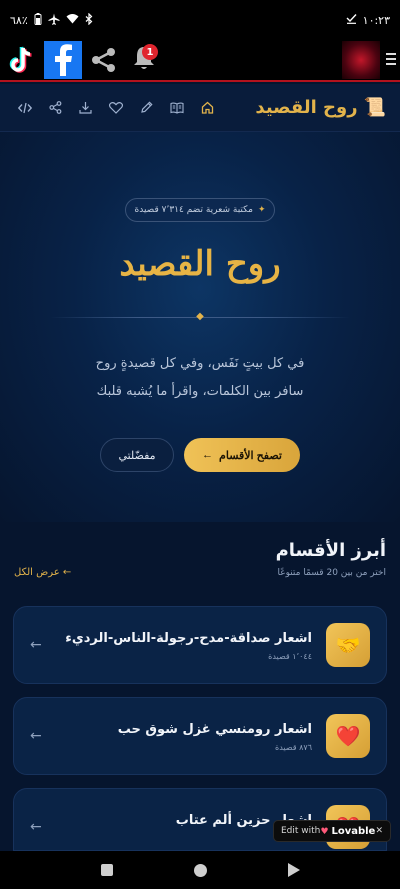  What do you see at coordinates (200, 316) in the screenshot?
I see `diamond-ornament-icon: ◆` at bounding box center [200, 316].